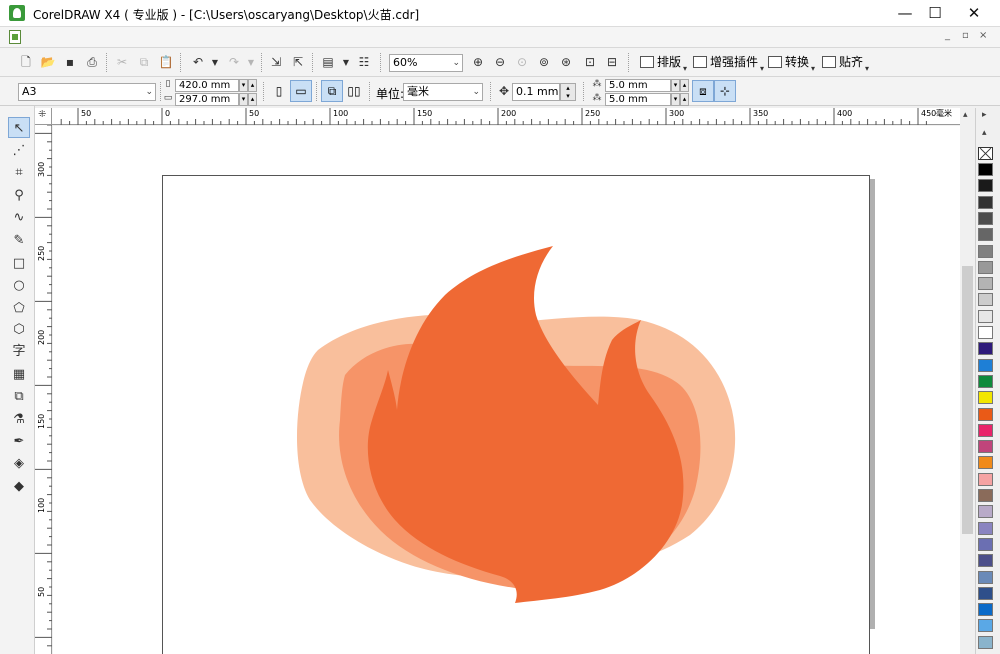  I want to click on vertical-scroll-thumb, so click(967, 400).